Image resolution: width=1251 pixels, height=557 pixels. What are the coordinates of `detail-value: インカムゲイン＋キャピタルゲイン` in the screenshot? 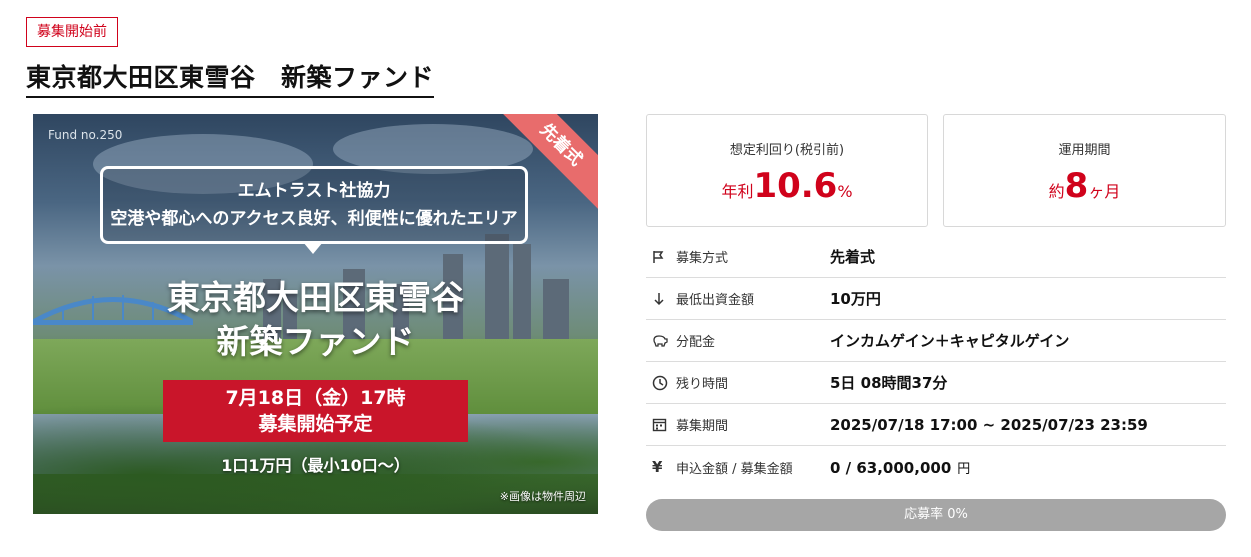 It's located at (950, 341).